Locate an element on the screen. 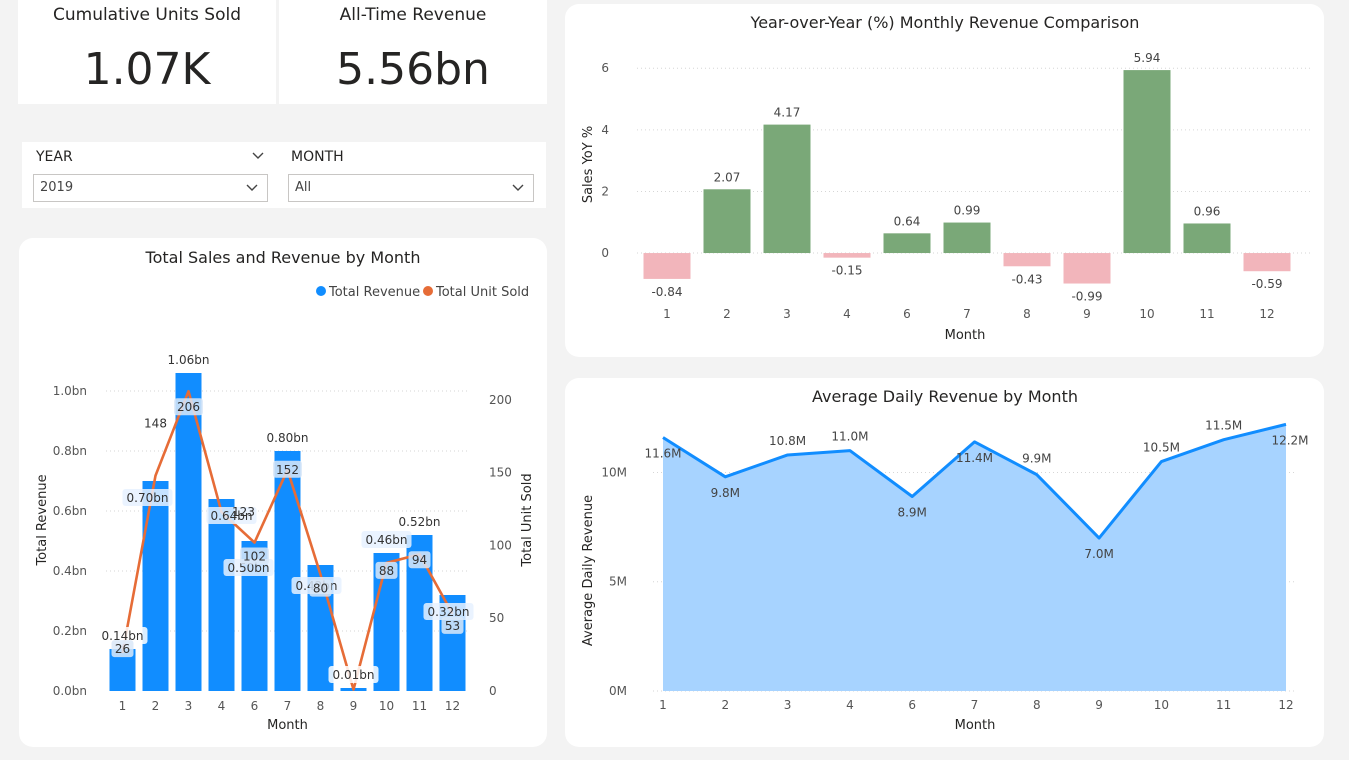  y-tick-label: 10M is located at coordinates (614, 472).